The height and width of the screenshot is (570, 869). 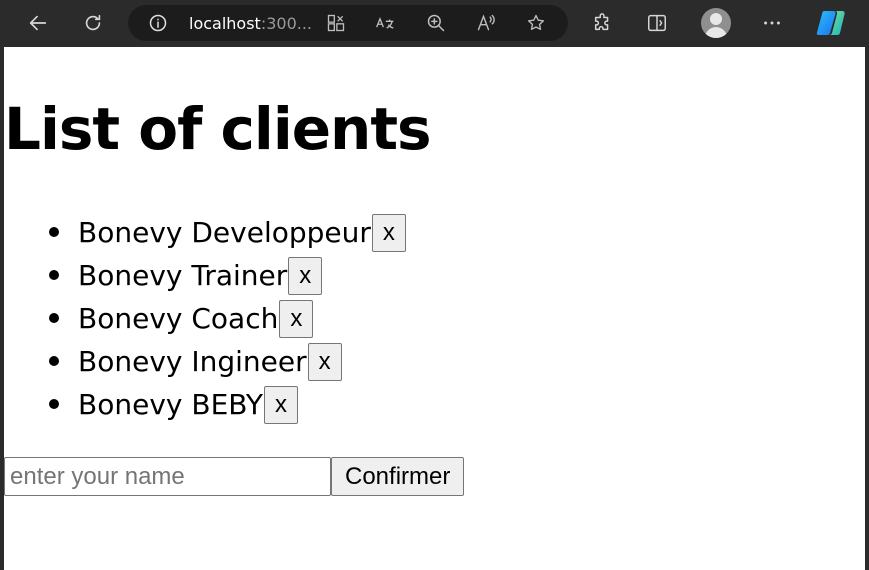 I want to click on list-item: Bonevy Ingineer x, so click(x=205, y=361).